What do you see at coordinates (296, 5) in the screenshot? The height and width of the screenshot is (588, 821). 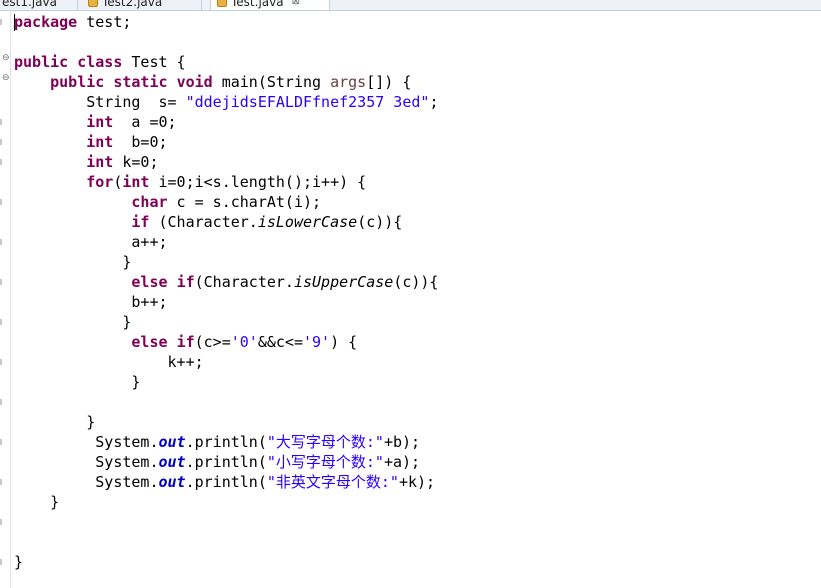 I see `close-tab-icon: ⊠` at bounding box center [296, 5].